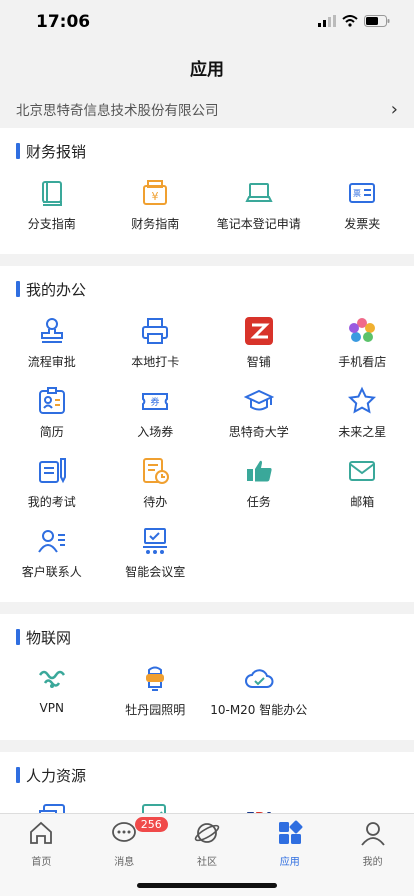  Describe the element at coordinates (52, 471) in the screenshot. I see `exam-icon` at that location.